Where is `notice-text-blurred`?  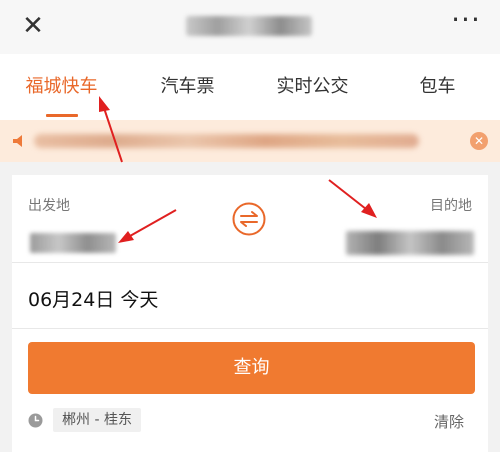
notice-text-blurred is located at coordinates (226, 141).